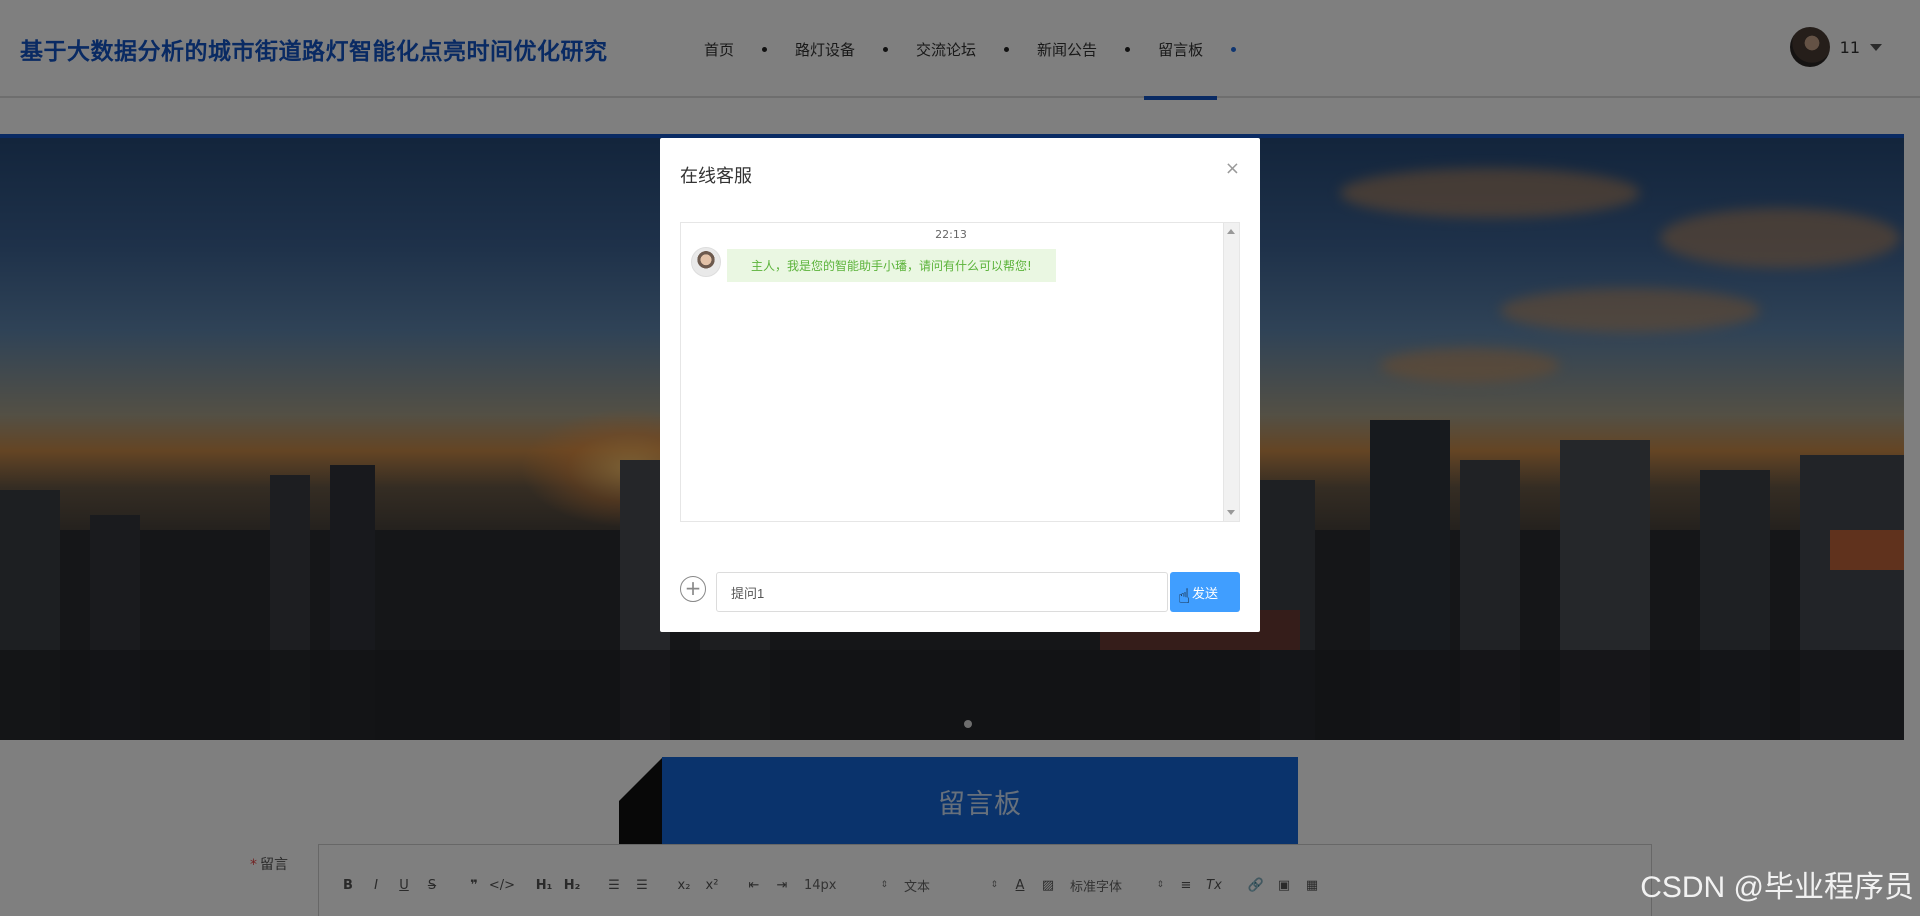  What do you see at coordinates (693, 589) in the screenshot?
I see `add-attachment-icon: +` at bounding box center [693, 589].